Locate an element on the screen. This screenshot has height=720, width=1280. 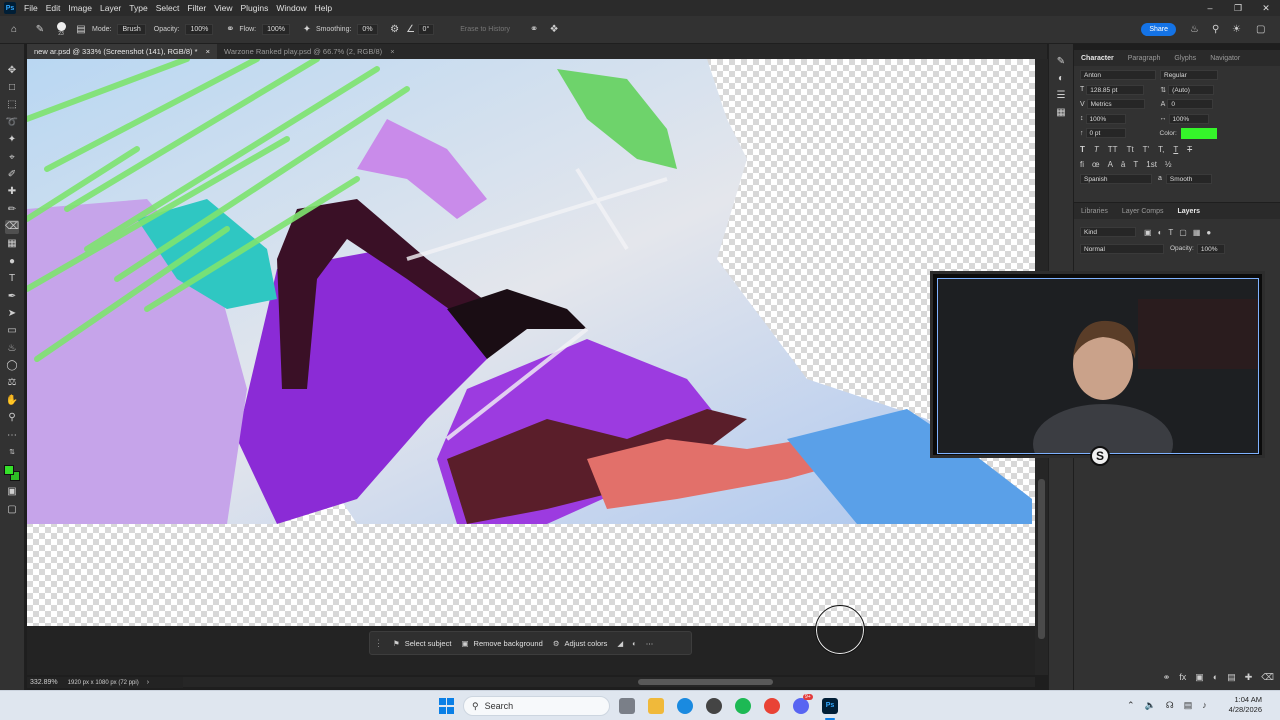
more-tools-icon: ⋯ is located at coordinates (12, 436).